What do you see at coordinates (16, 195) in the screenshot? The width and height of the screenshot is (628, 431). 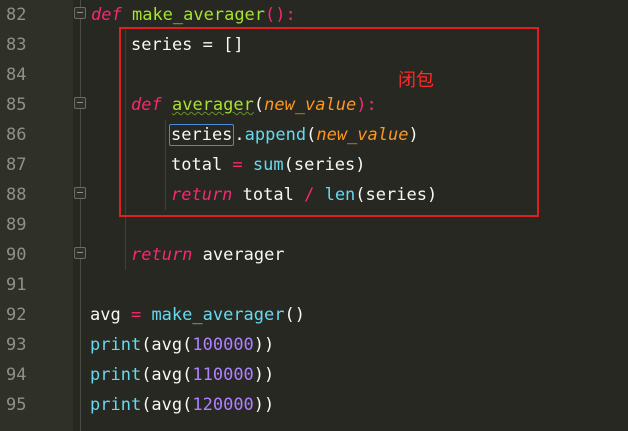 I see `line-number: 88` at bounding box center [16, 195].